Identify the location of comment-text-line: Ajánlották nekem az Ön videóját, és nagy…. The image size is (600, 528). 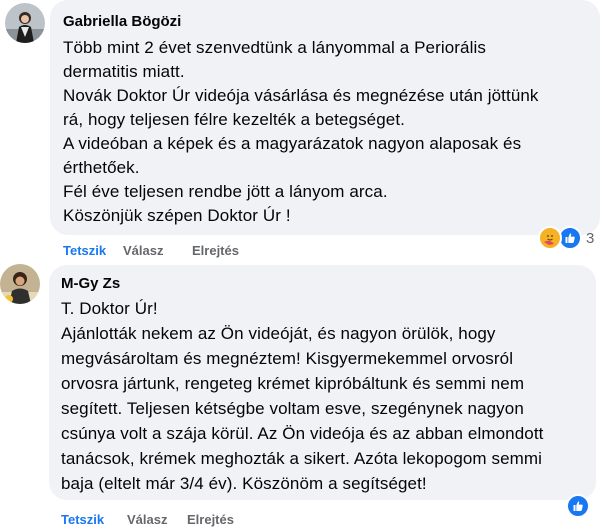
(278, 333).